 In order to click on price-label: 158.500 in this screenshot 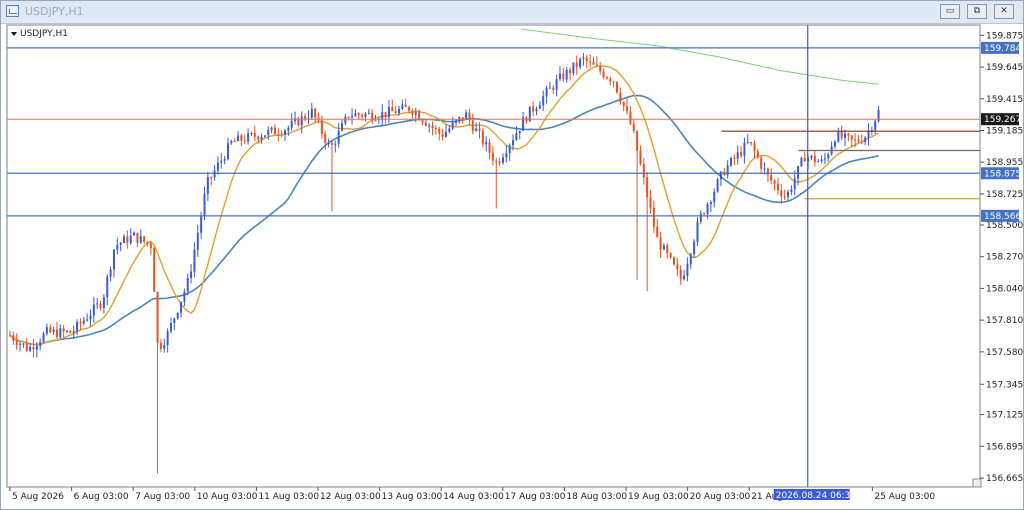, I will do `click(1004, 226)`.